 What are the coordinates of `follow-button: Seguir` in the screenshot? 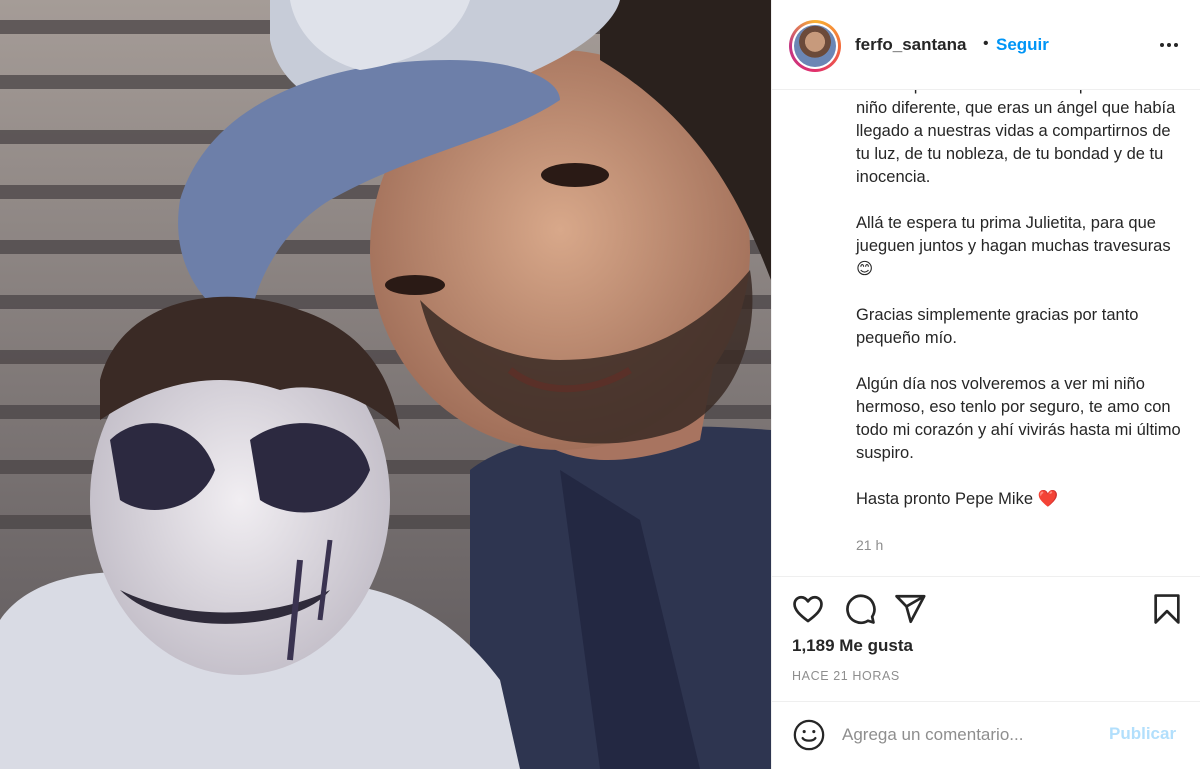 It's located at (1022, 45).